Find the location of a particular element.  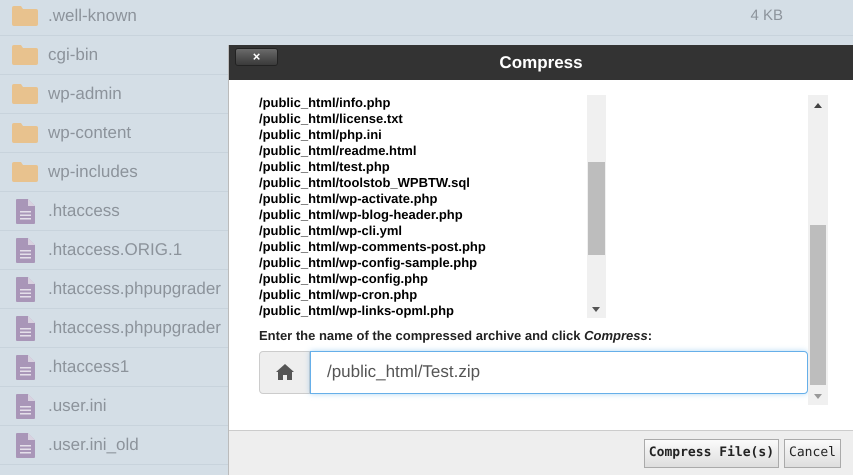

selected-file-path: /public_html/php.ini is located at coordinates (321, 135).